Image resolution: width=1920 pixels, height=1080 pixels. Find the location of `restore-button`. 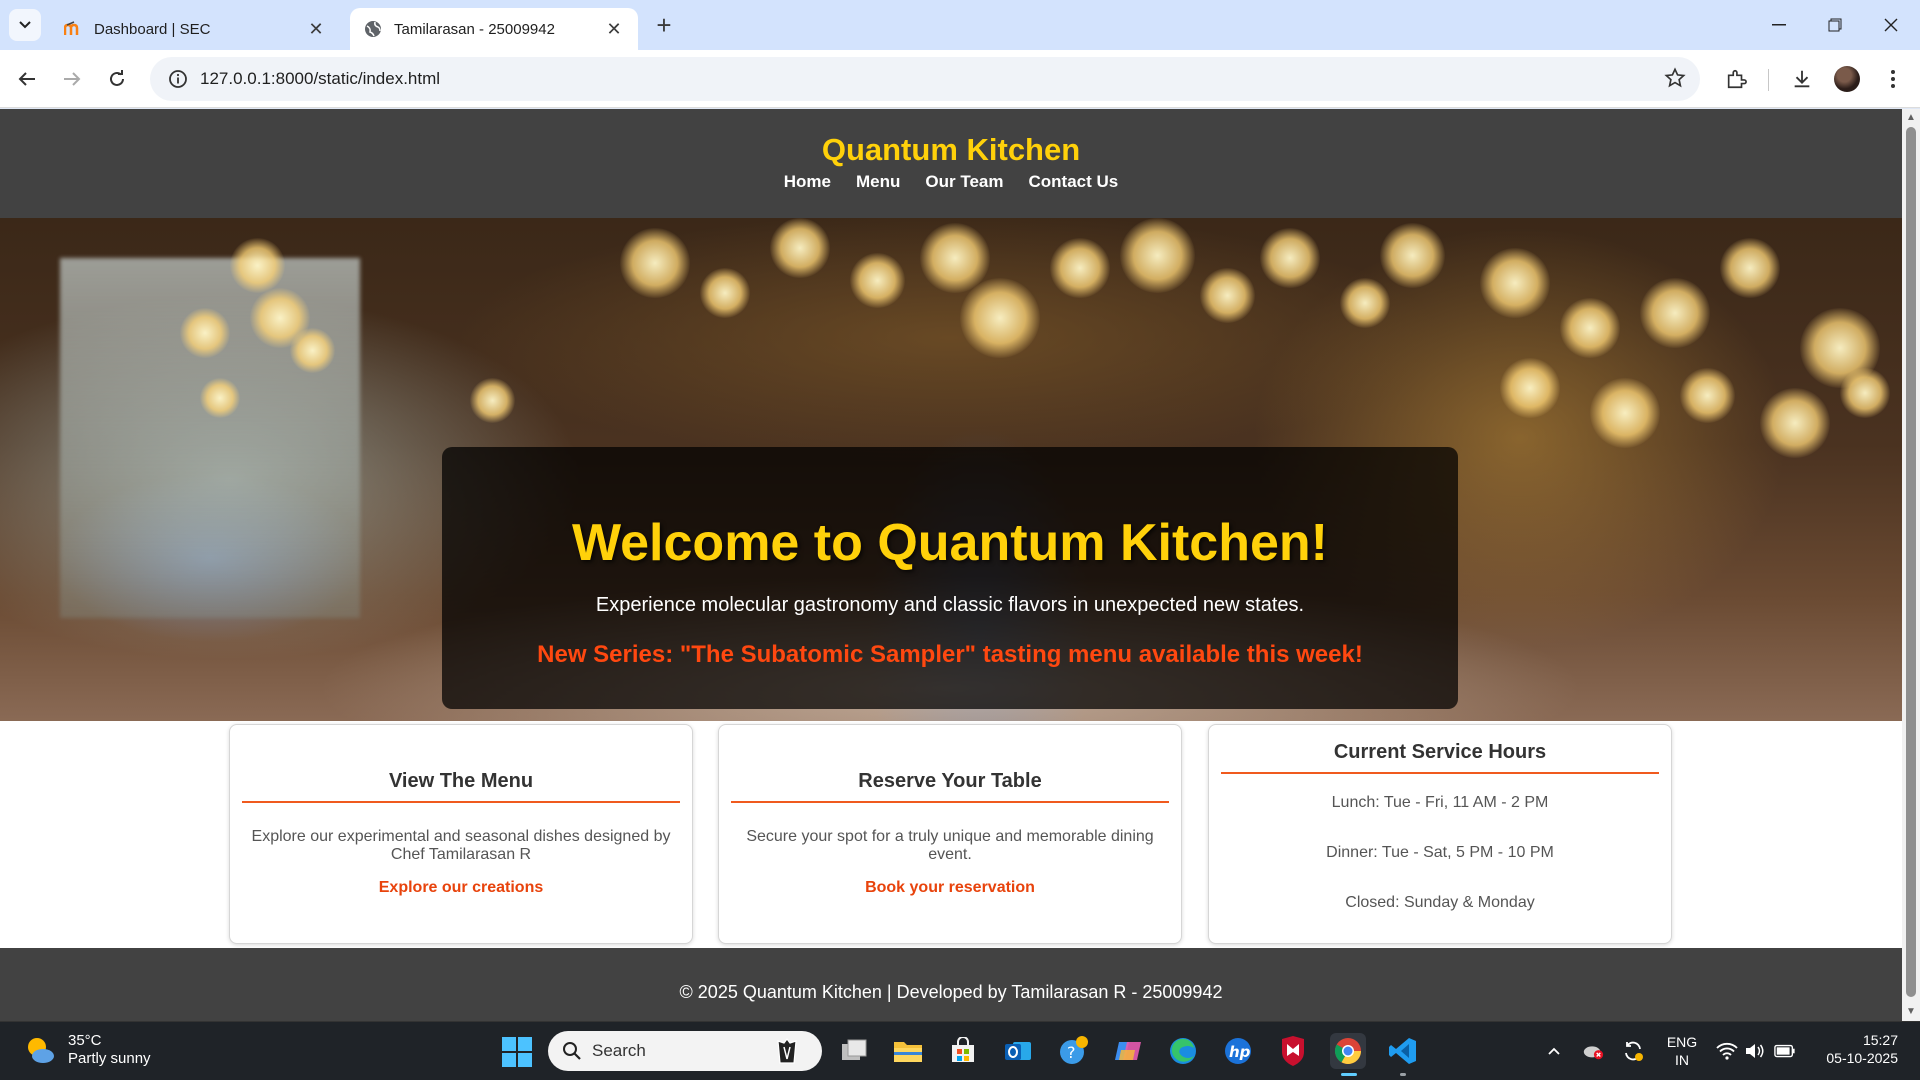

restore-button is located at coordinates (1835, 25).